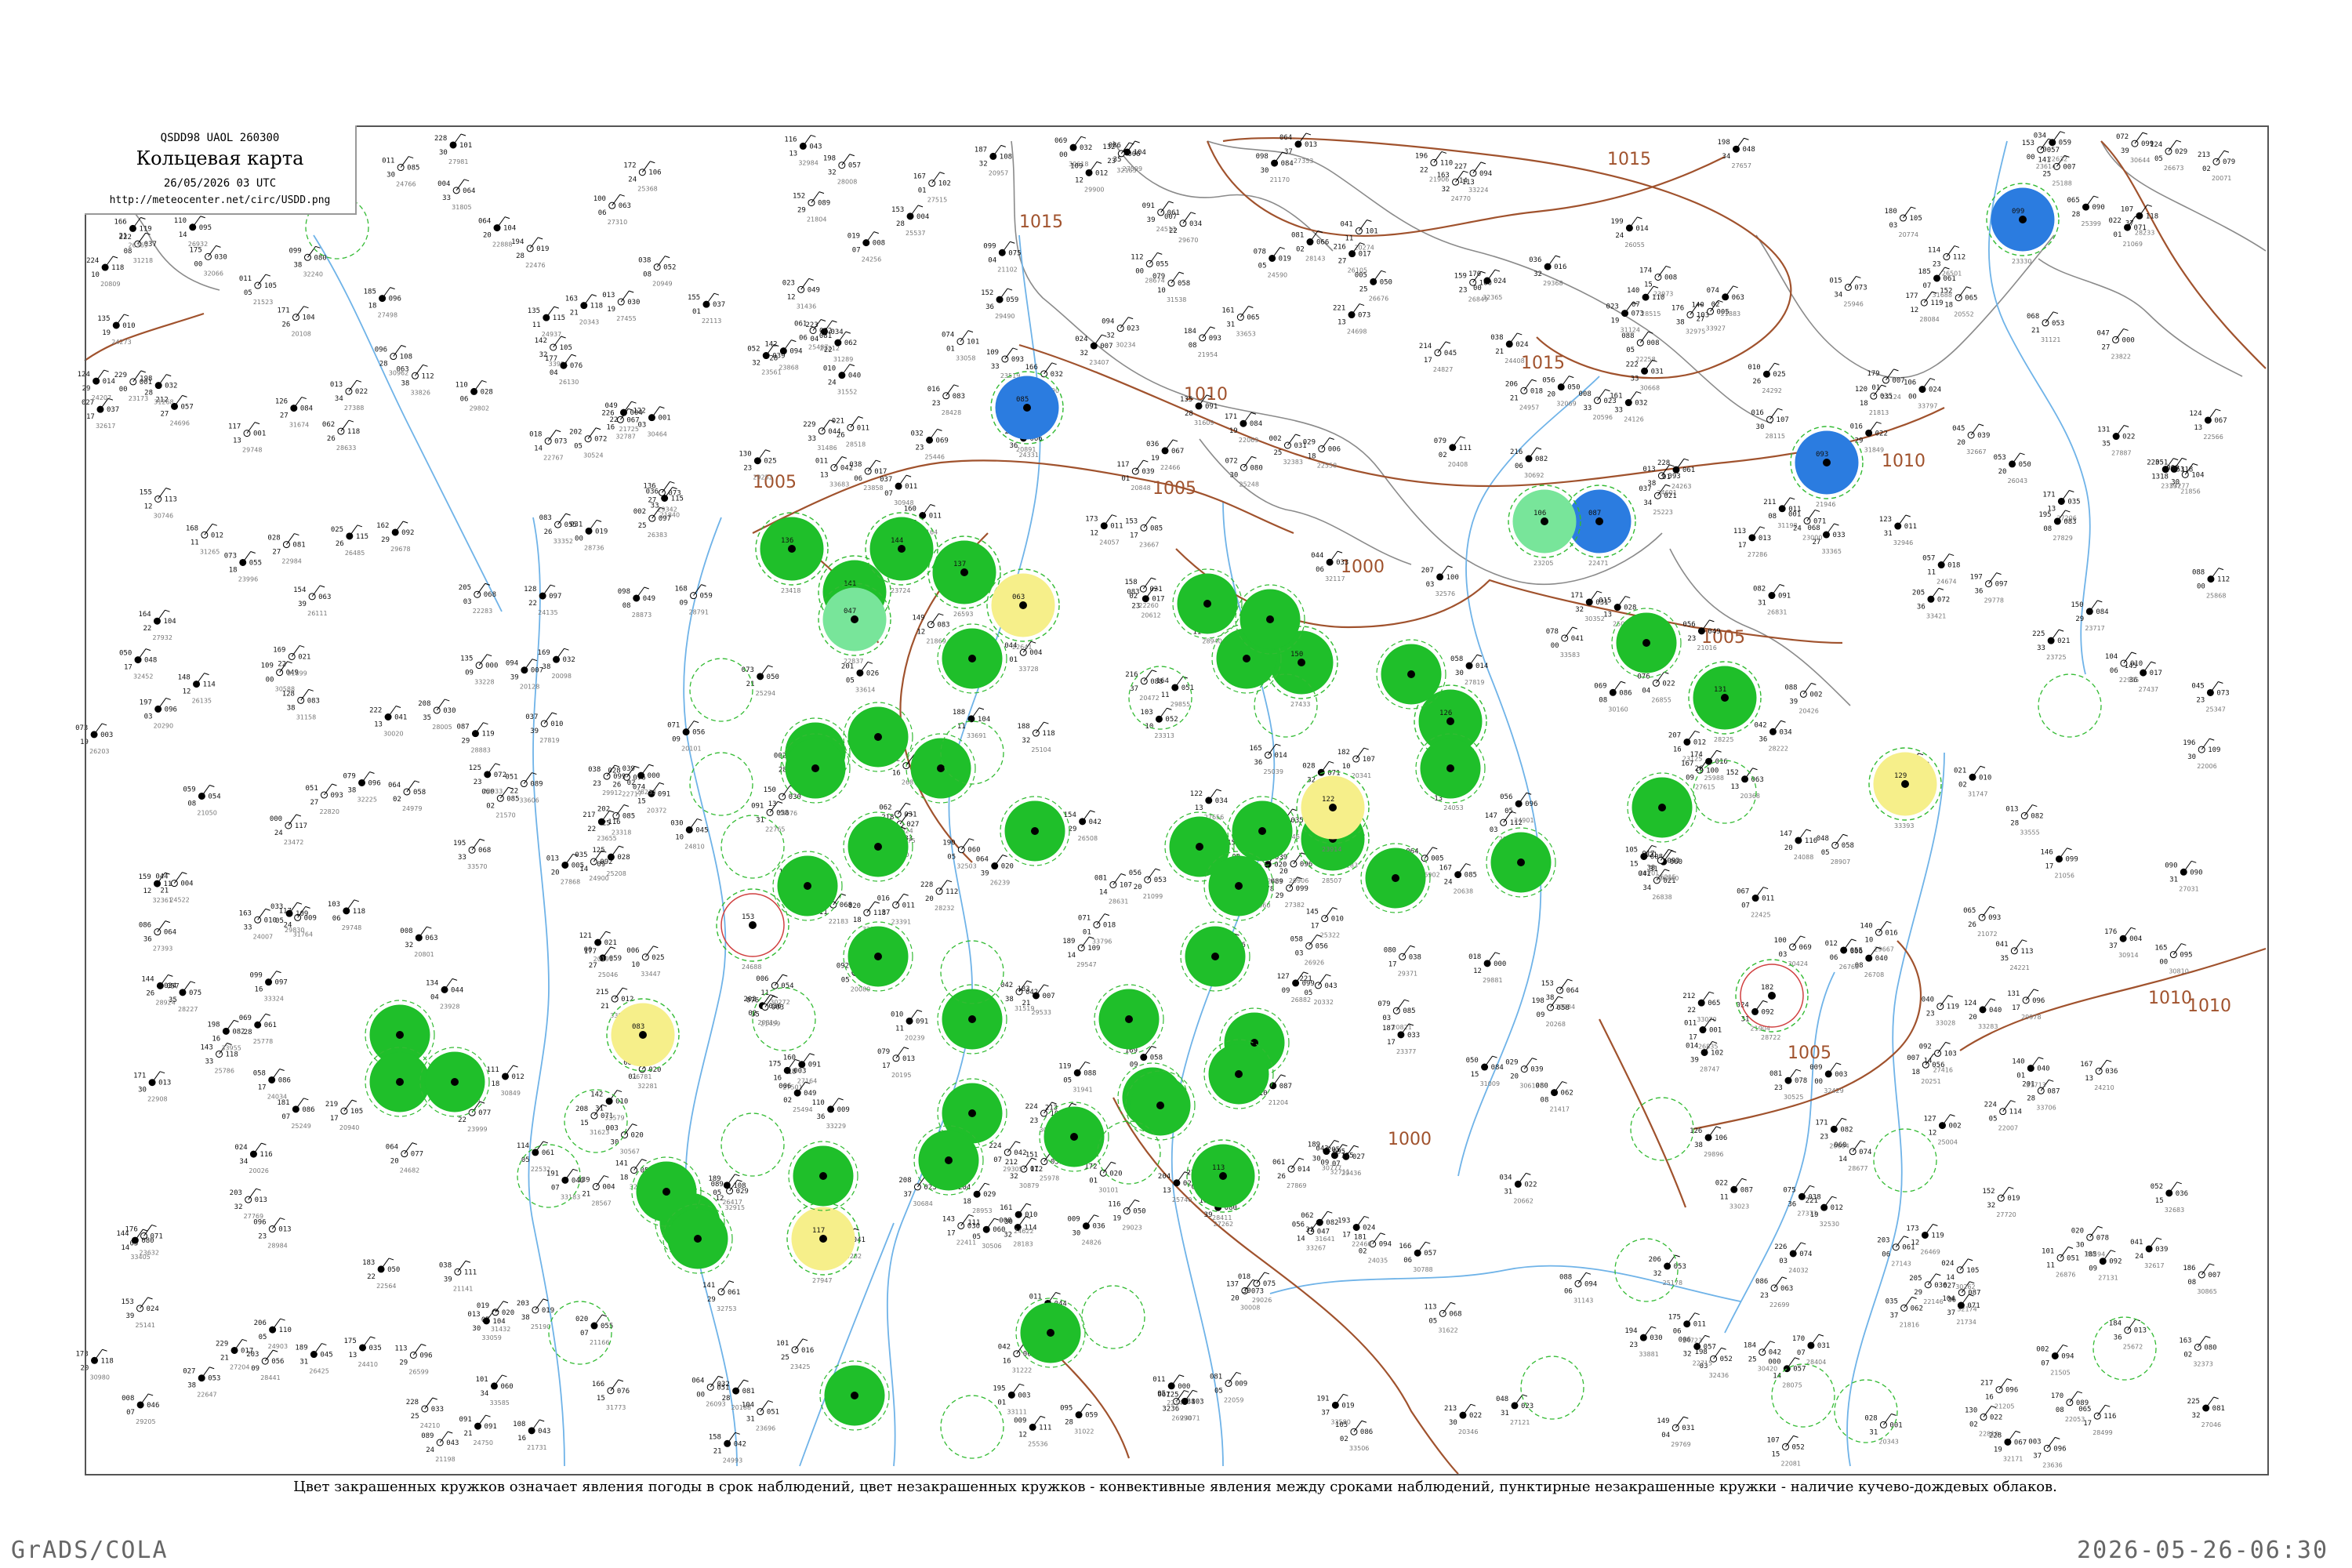 The width and height of the screenshot is (2352, 1568). I want to click on map-title: Кольцевая карта, so click(220, 158).